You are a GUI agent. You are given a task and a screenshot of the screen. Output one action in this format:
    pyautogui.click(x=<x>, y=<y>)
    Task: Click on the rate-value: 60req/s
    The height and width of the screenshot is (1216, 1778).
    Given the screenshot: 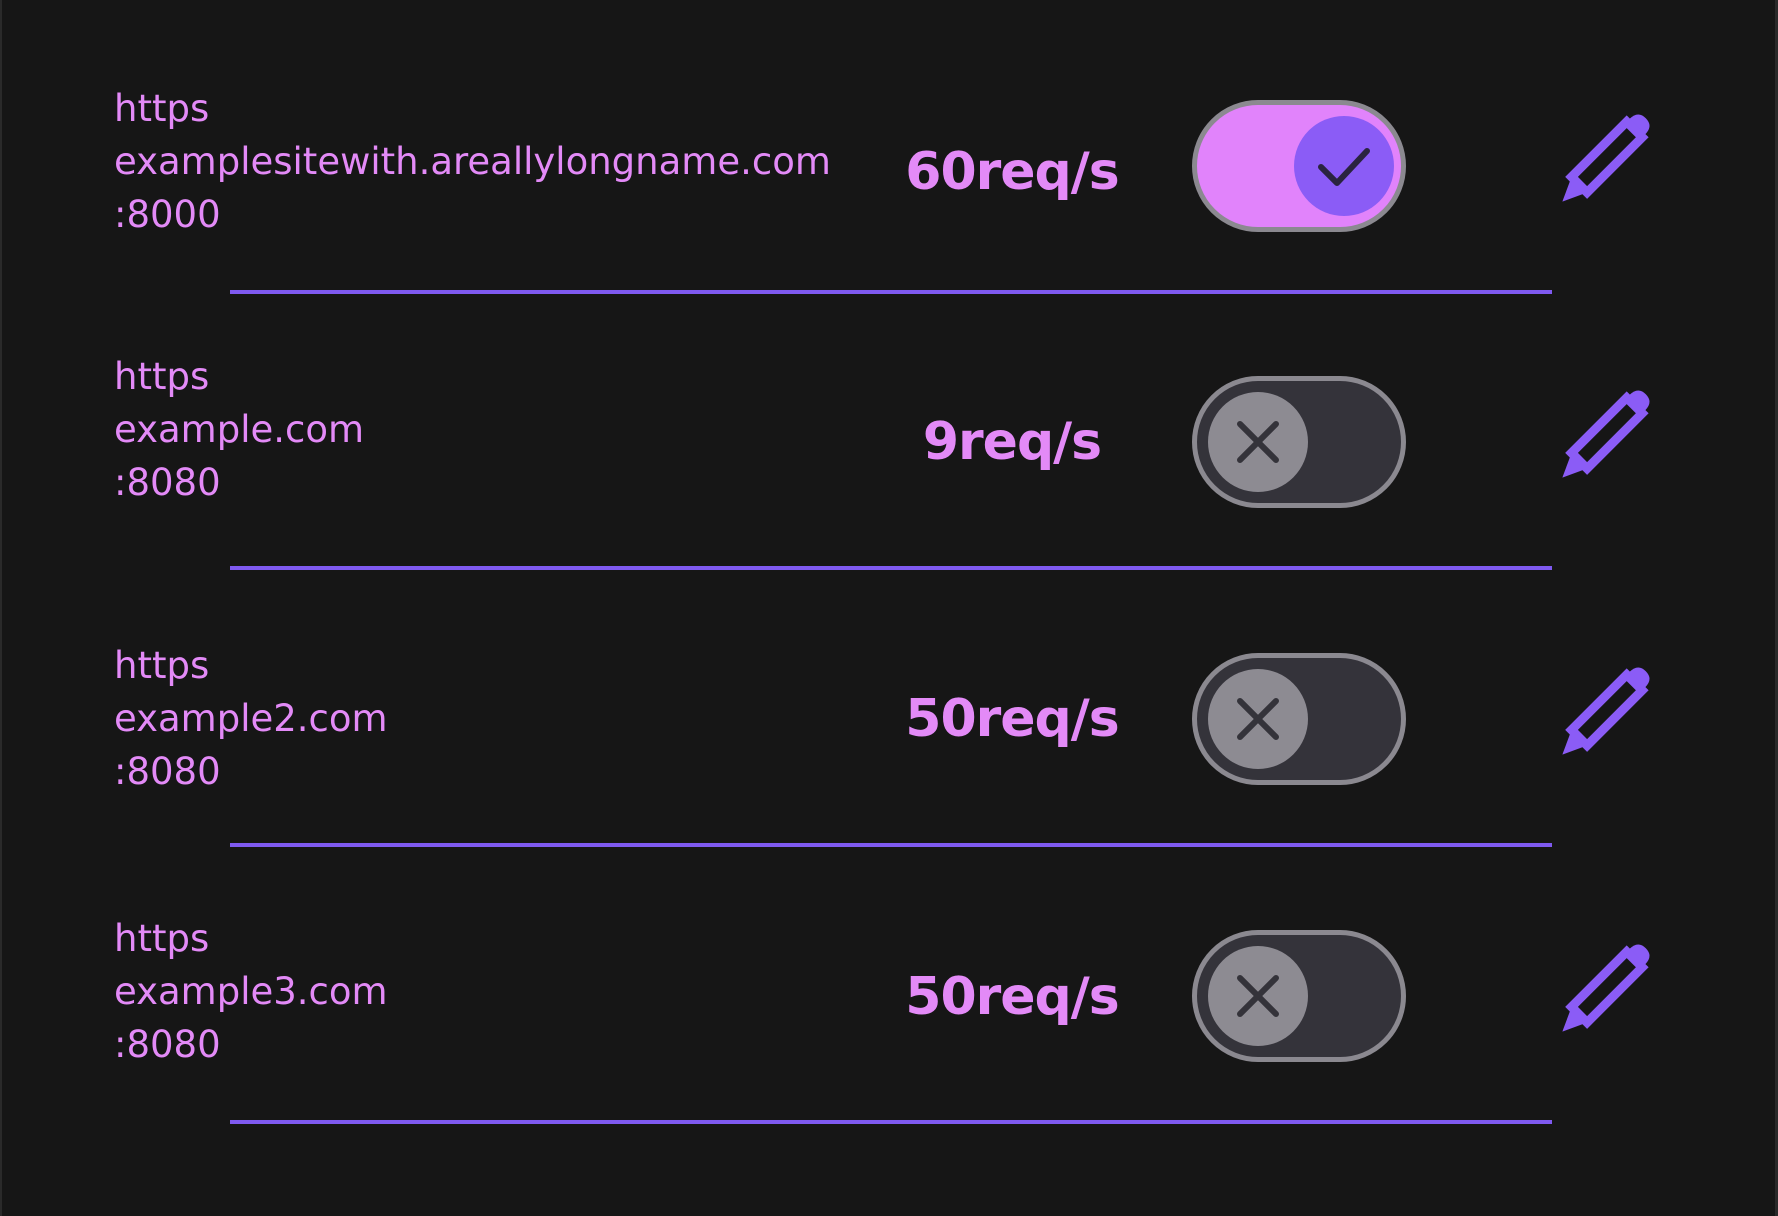 What is the action you would take?
    pyautogui.click(x=1012, y=172)
    